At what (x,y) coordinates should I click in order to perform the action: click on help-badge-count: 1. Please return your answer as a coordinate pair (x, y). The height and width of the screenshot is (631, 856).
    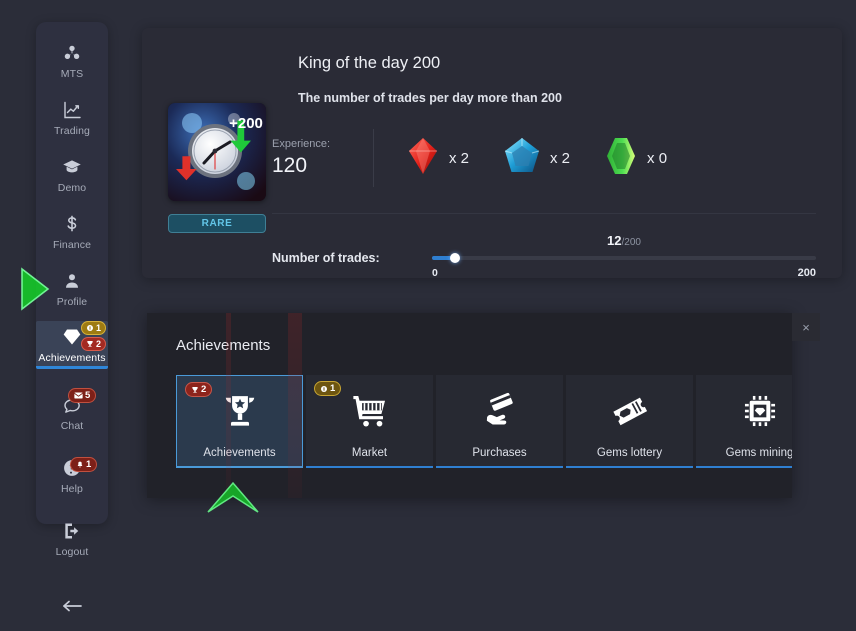
    Looking at the image, I should click on (89, 464).